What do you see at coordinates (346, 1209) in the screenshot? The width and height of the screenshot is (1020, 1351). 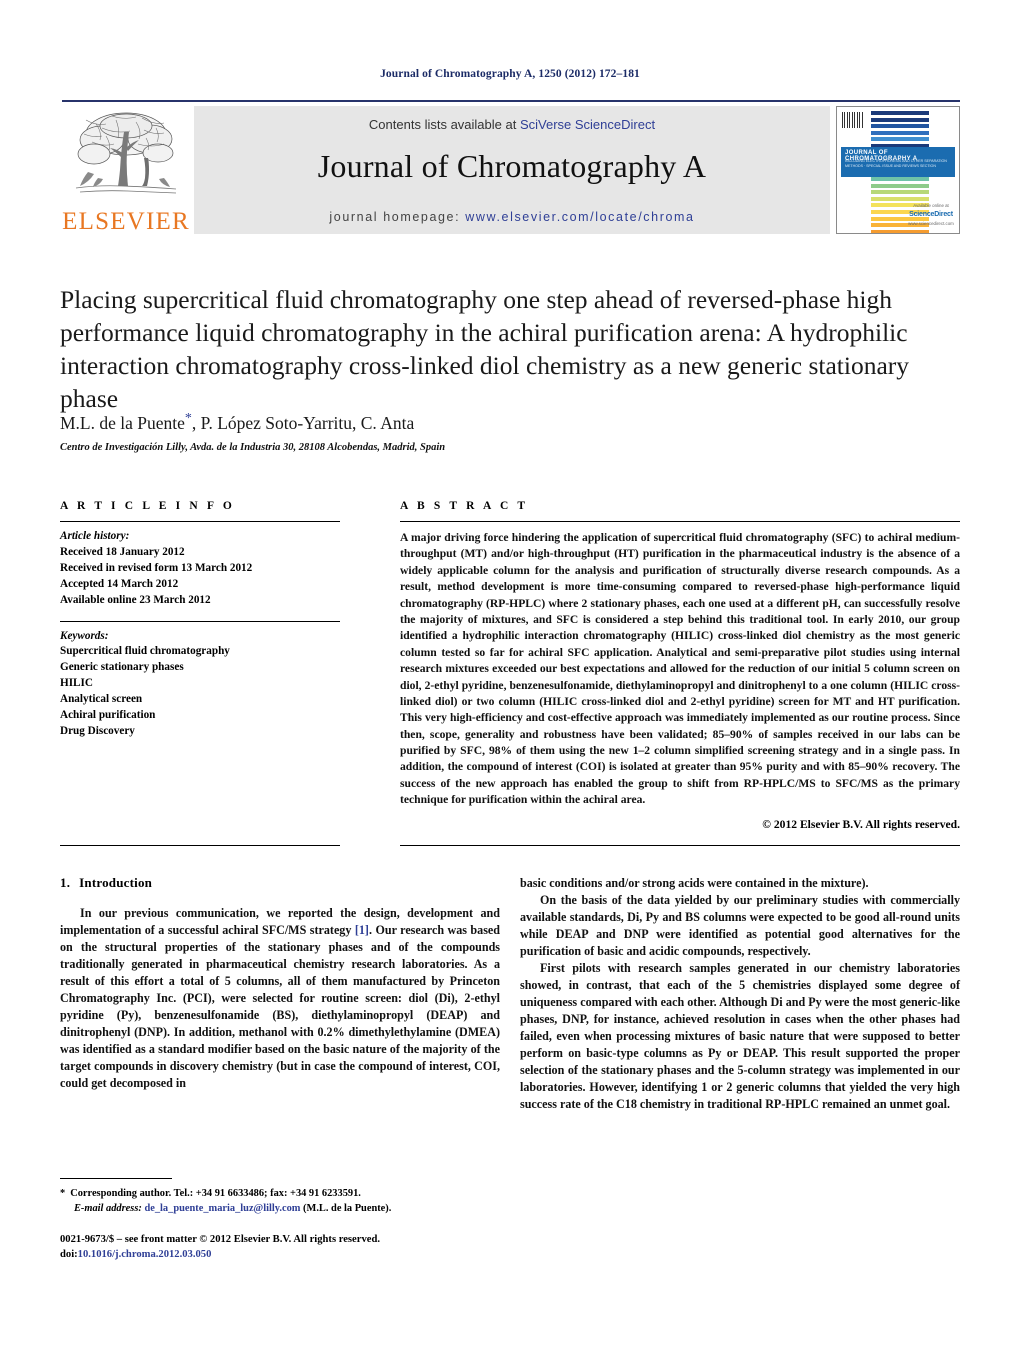 I see `email-address-suffix: (M.L. de la Puente).` at bounding box center [346, 1209].